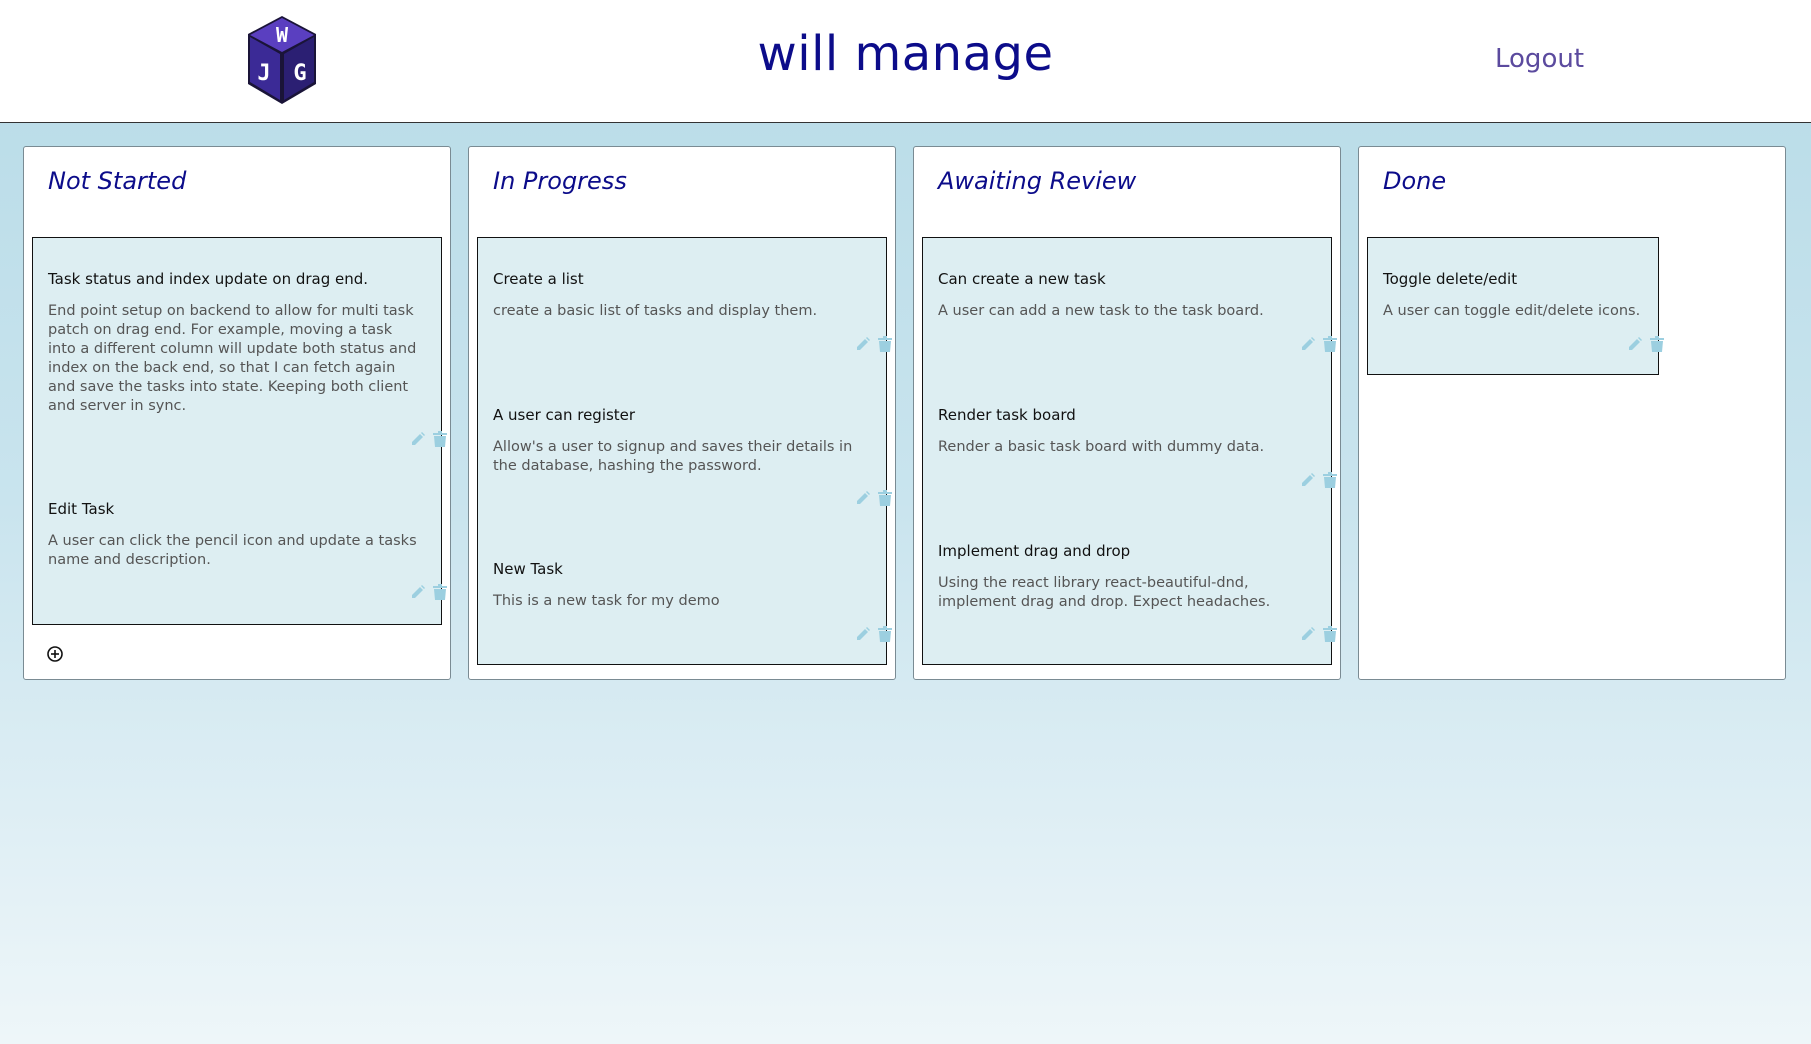  What do you see at coordinates (1450, 279) in the screenshot?
I see `task-name: Toggle delete/edit` at bounding box center [1450, 279].